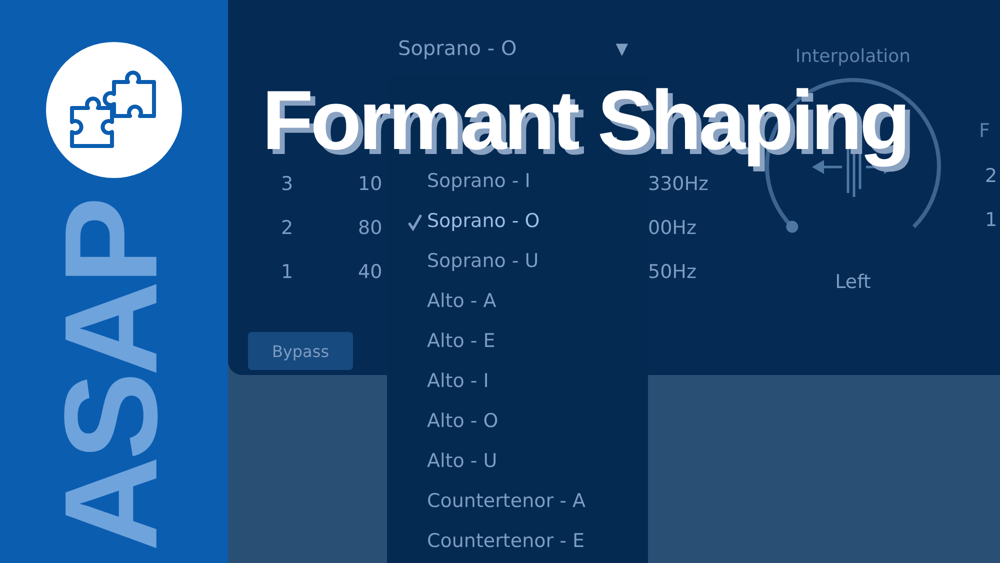 The height and width of the screenshot is (563, 1000). Describe the element at coordinates (517, 261) in the screenshot. I see `menu-item: Soprano - U` at that location.